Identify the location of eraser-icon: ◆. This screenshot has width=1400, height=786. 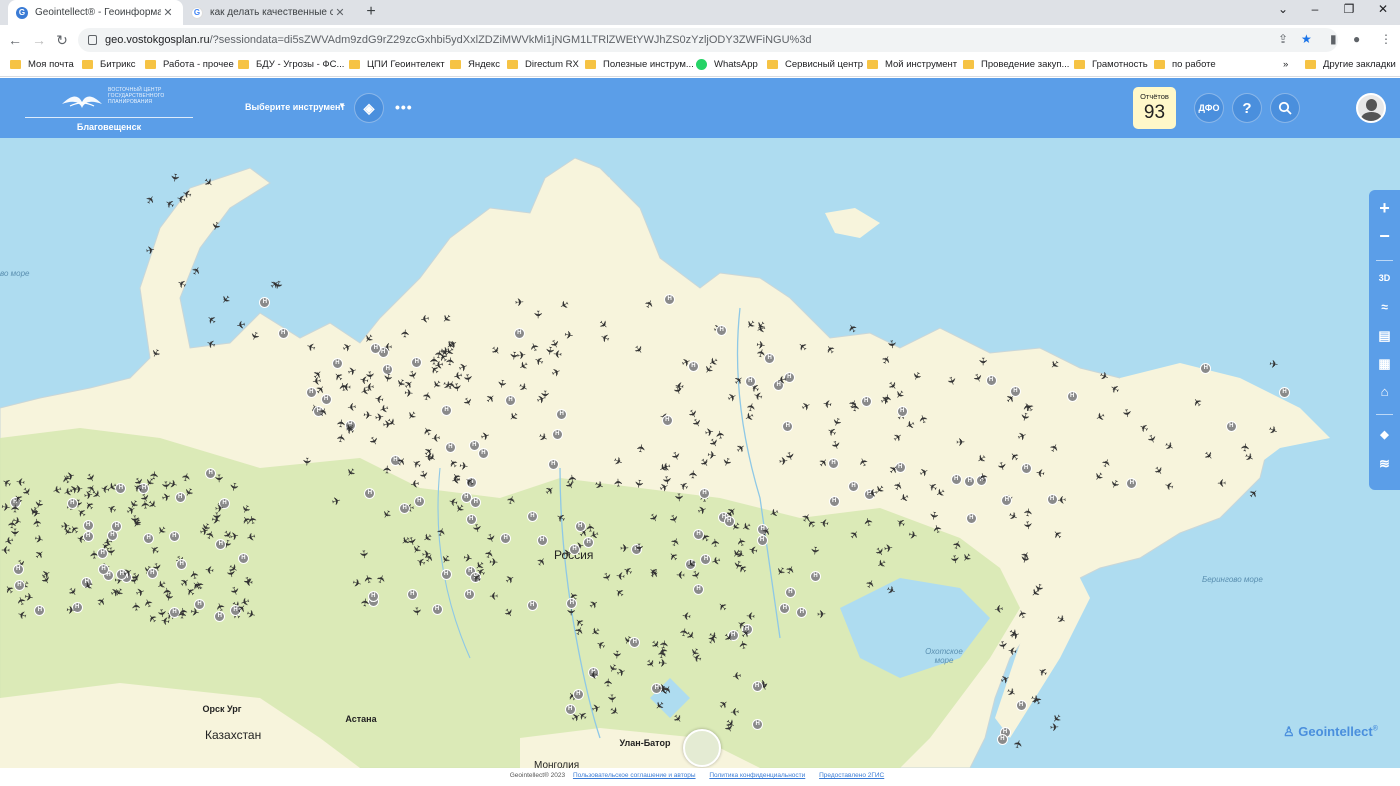
(1384, 434).